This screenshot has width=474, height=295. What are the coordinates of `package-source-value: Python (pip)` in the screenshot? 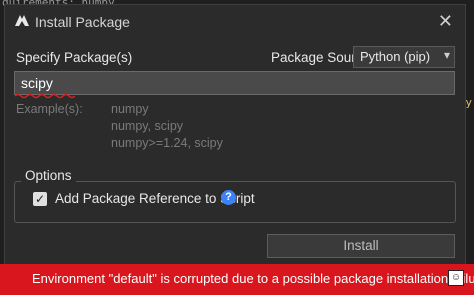 It's located at (395, 56).